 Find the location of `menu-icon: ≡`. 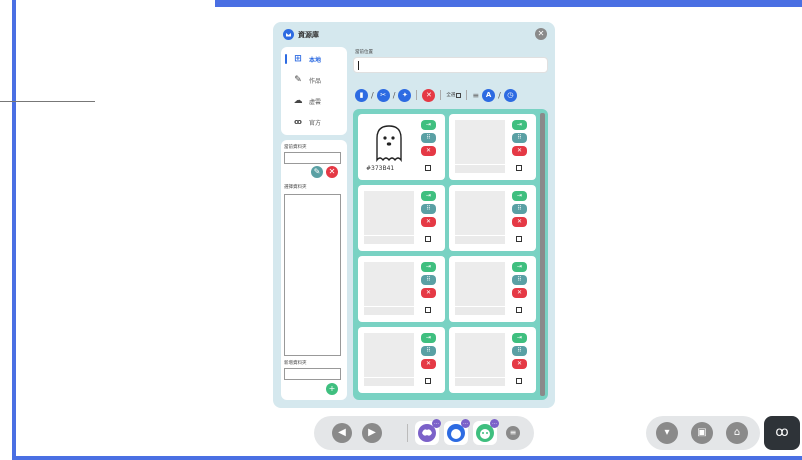

menu-icon: ≡ is located at coordinates (513, 433).